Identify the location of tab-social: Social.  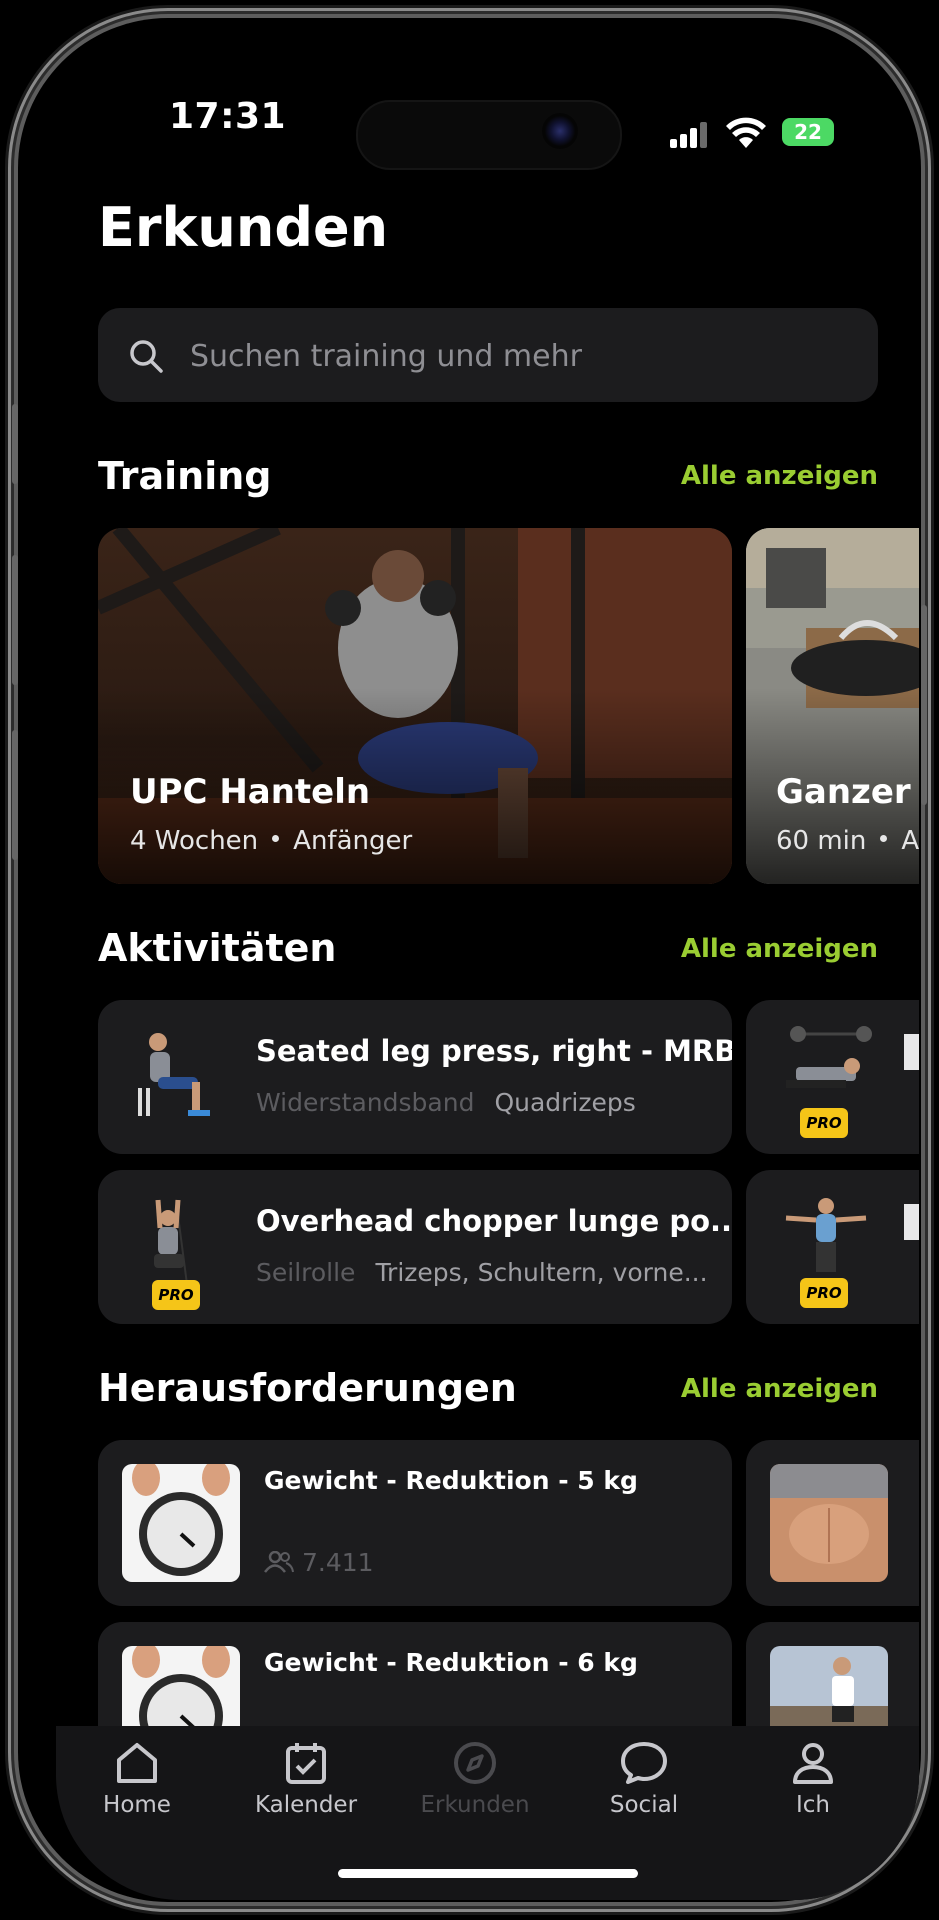
(644, 1779).